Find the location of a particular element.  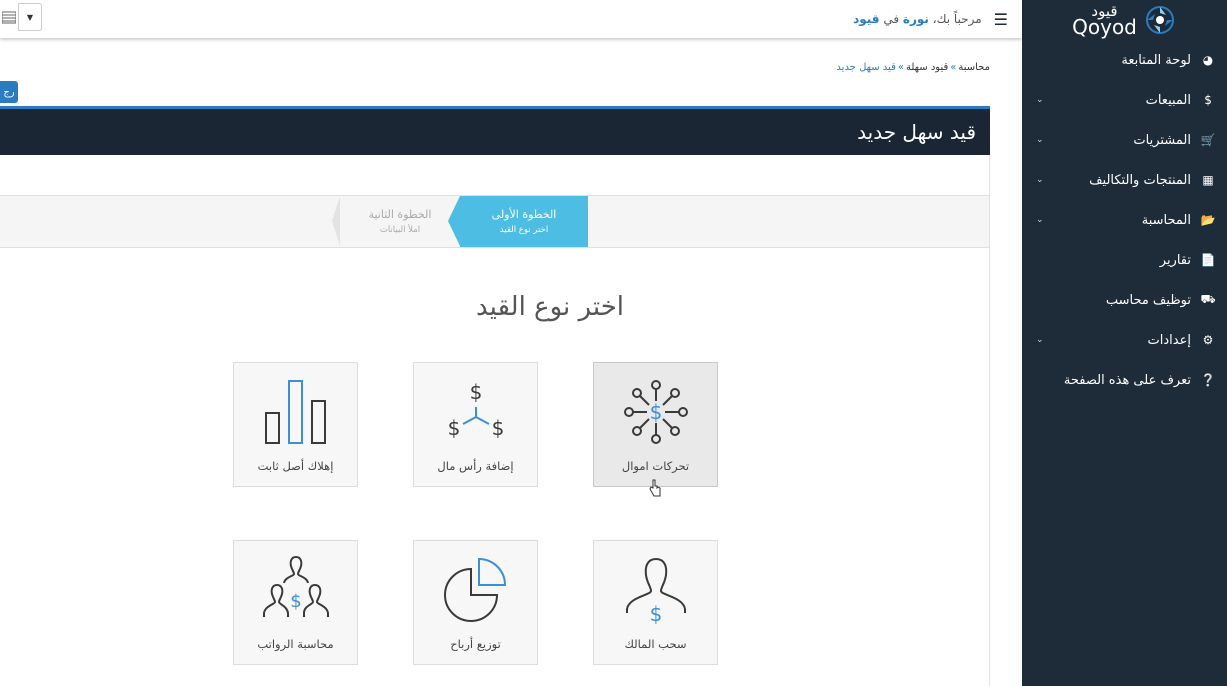

dollar-icon: $ is located at coordinates (1208, 100).